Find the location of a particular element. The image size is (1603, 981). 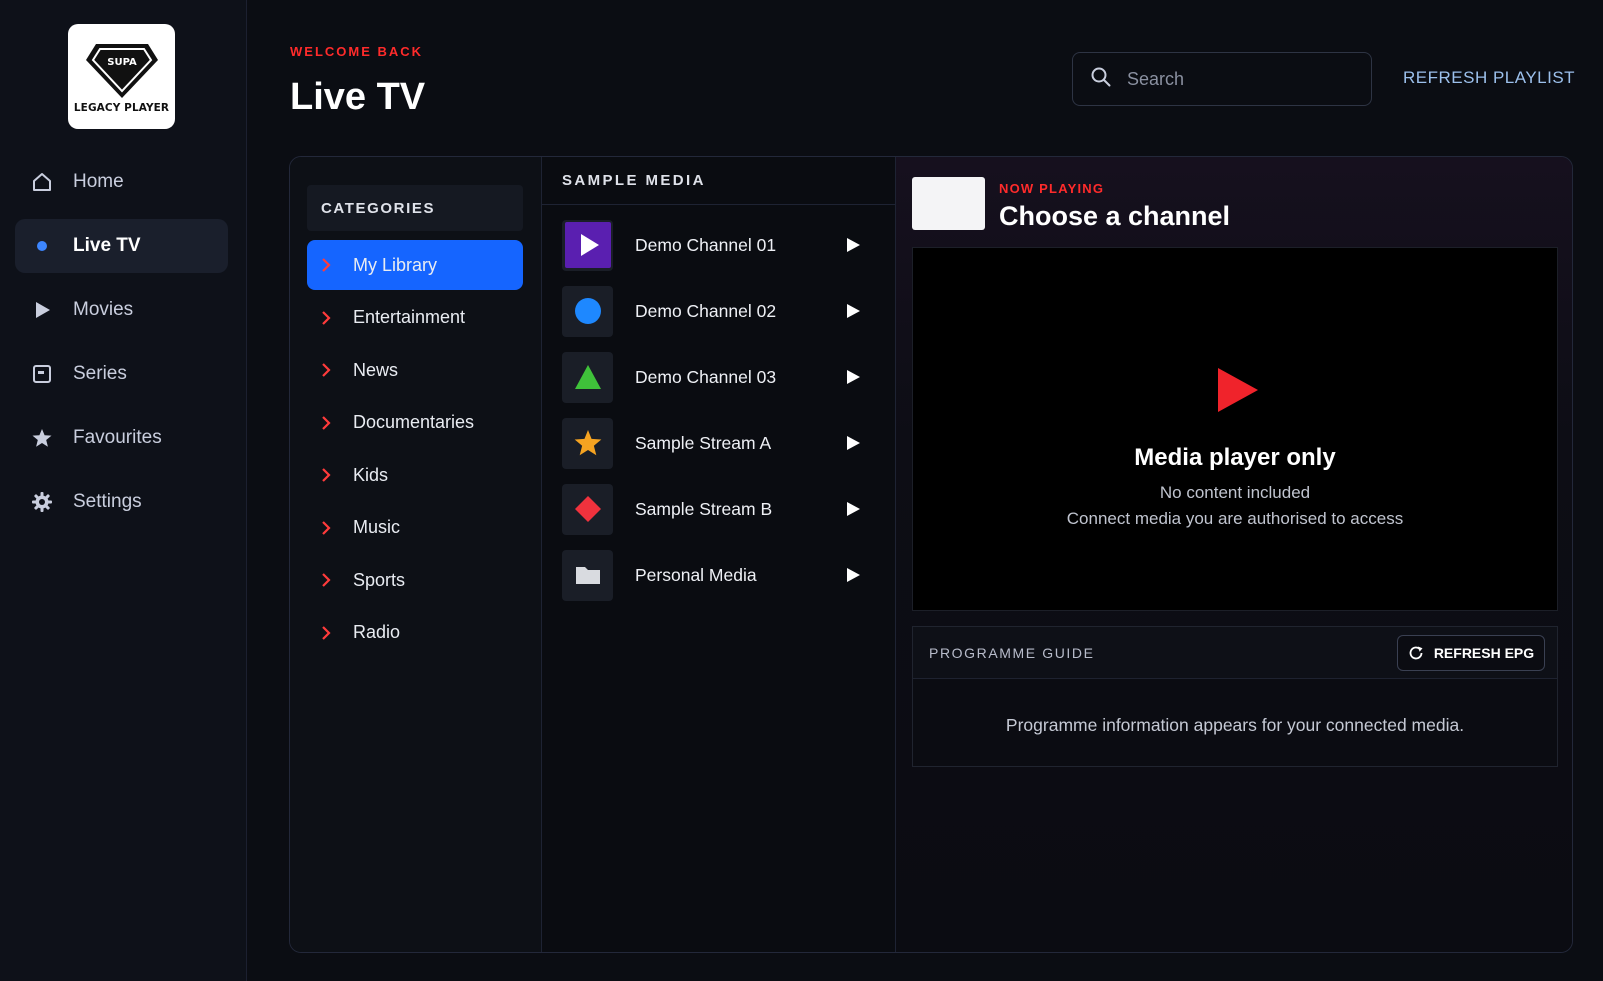

purple-play-icon is located at coordinates (587, 245).